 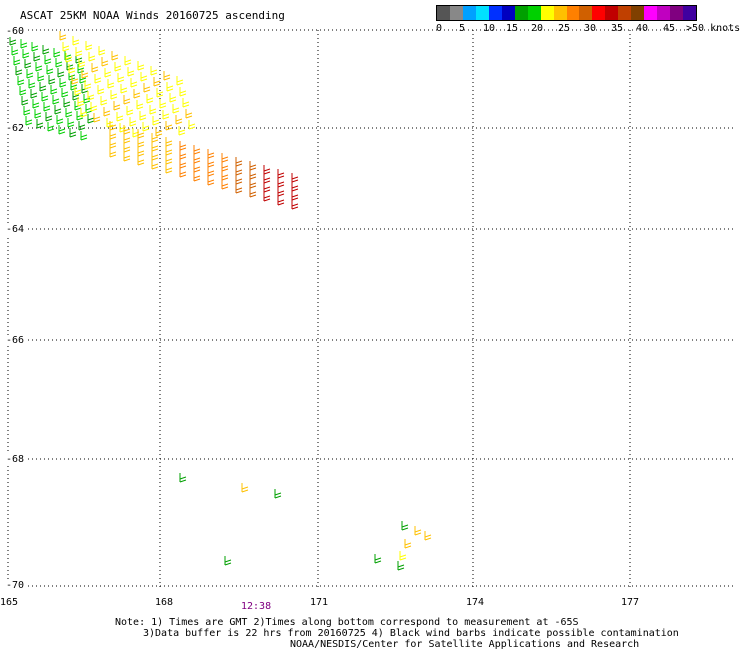 What do you see at coordinates (669, 28) in the screenshot?
I see `colorbar-label: 45` at bounding box center [669, 28].